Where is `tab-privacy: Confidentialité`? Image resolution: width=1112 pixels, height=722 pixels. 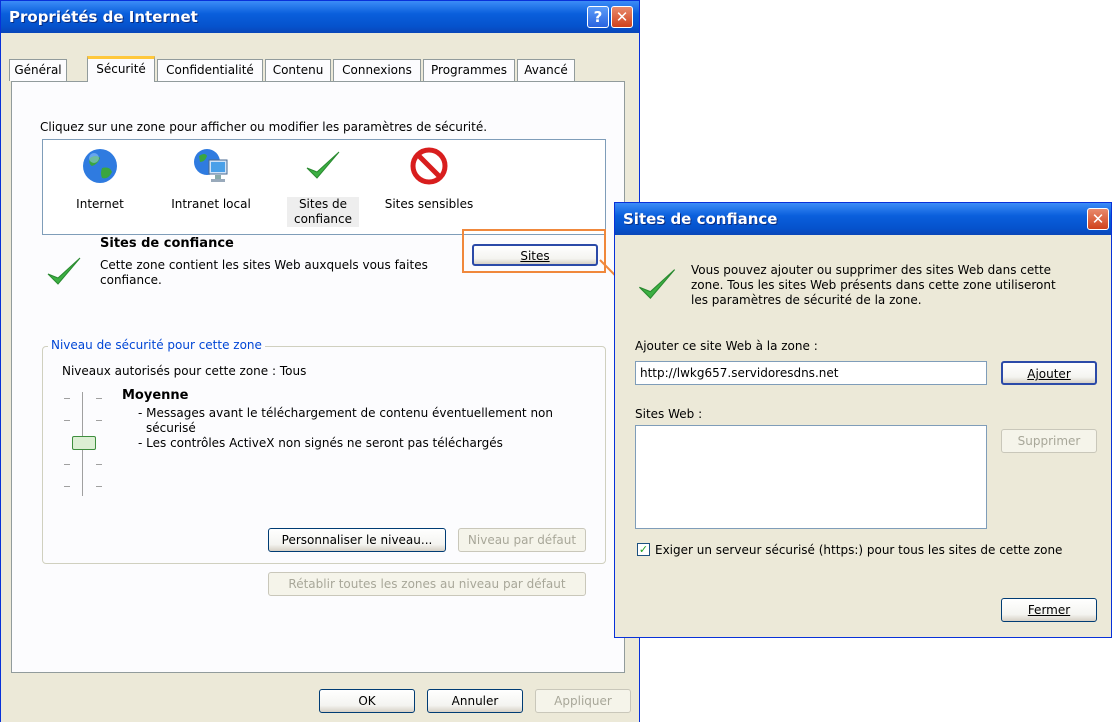 tab-privacy: Confidentialité is located at coordinates (210, 70).